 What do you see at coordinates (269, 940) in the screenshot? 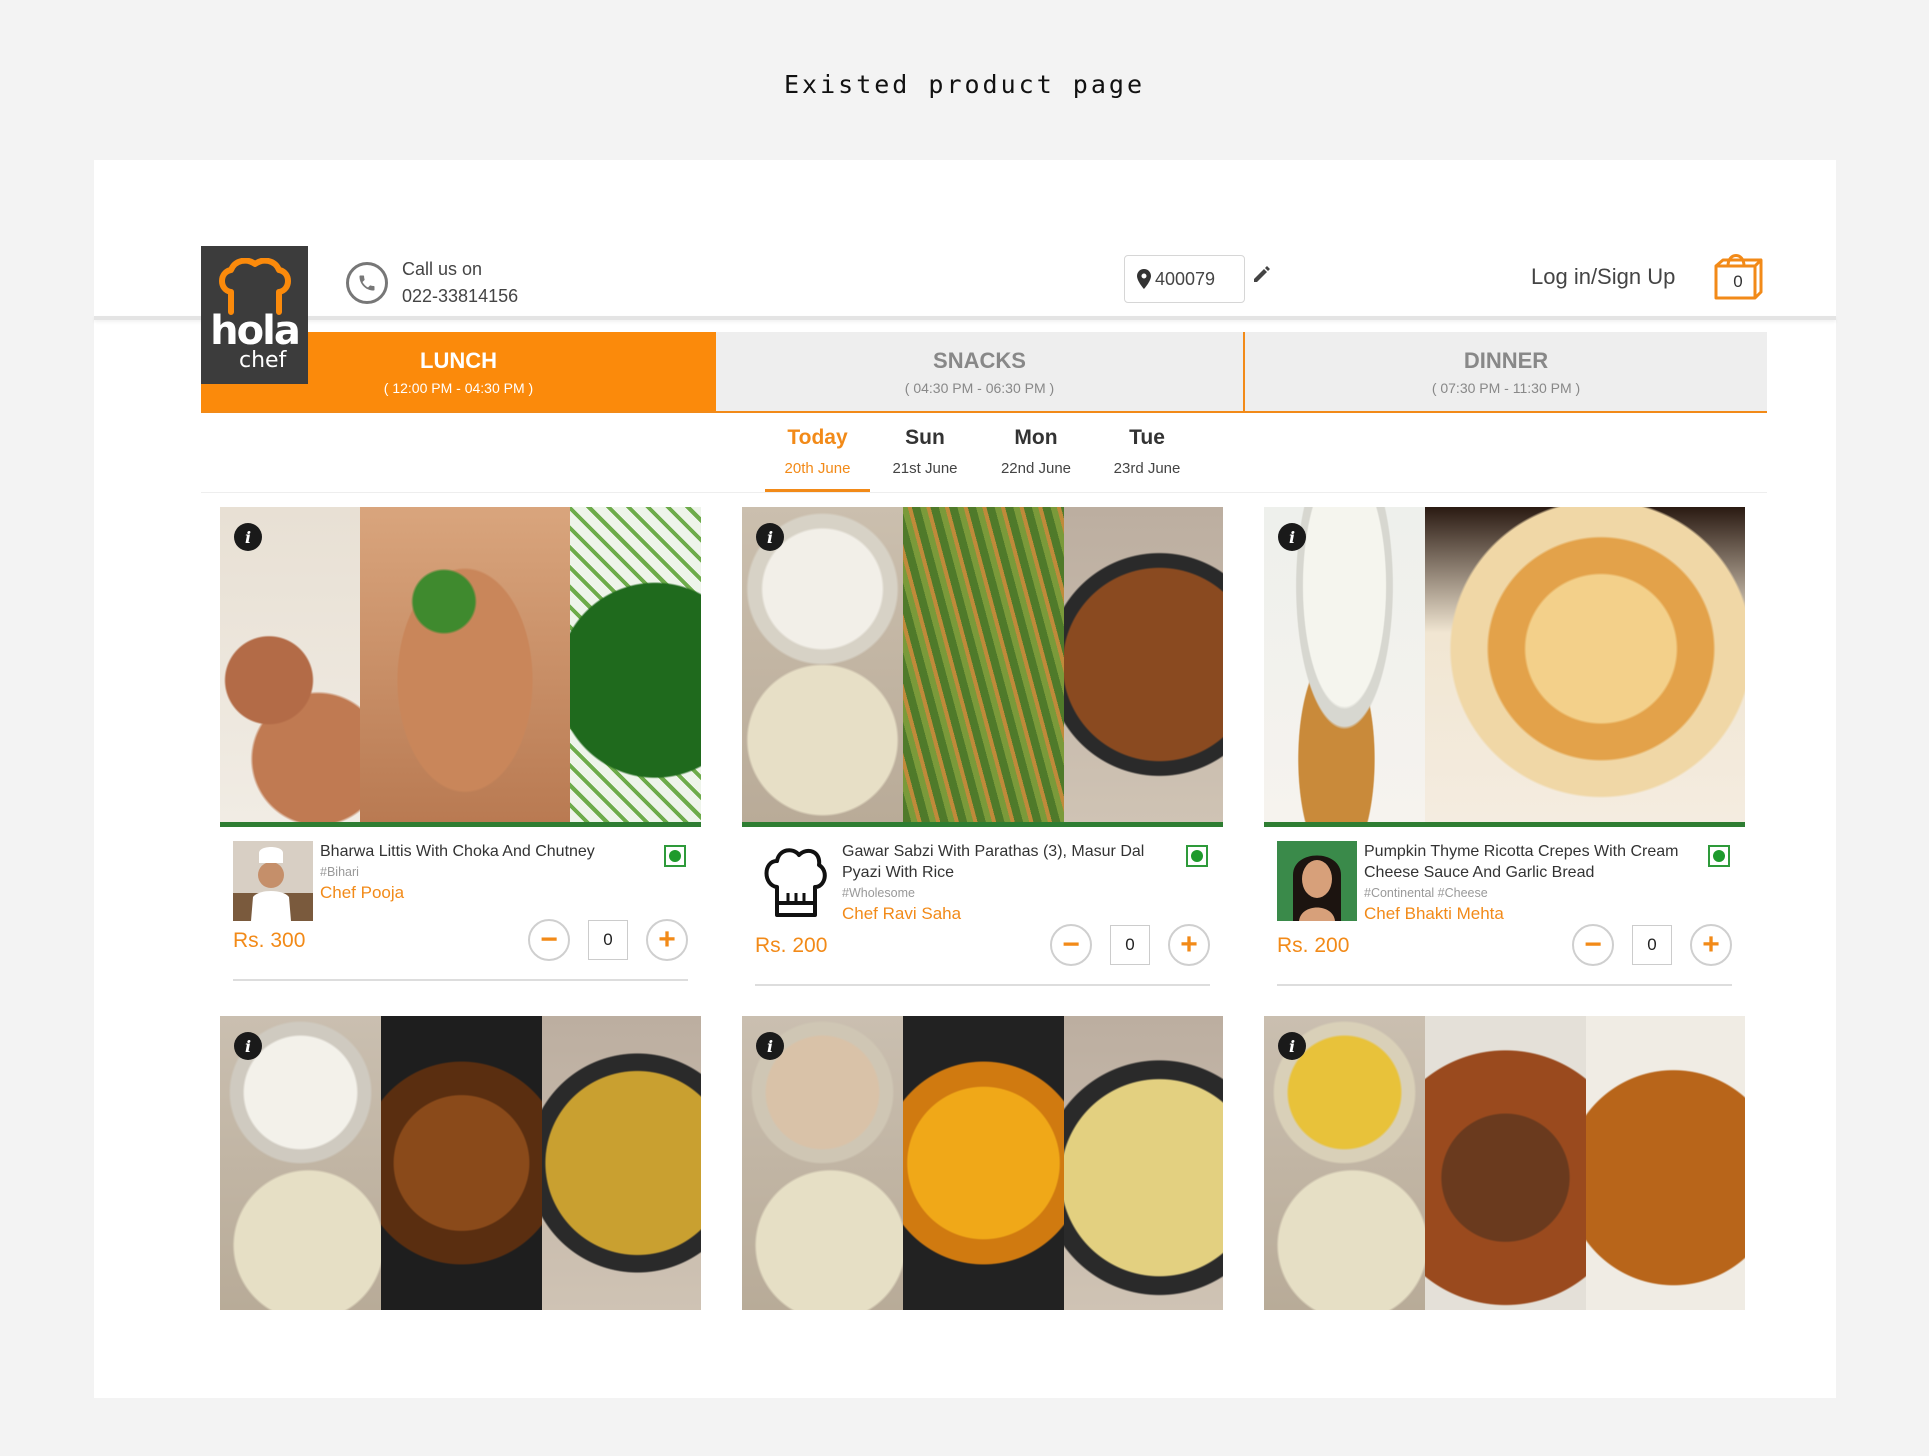
I see `product-price: Rs. 300` at bounding box center [269, 940].